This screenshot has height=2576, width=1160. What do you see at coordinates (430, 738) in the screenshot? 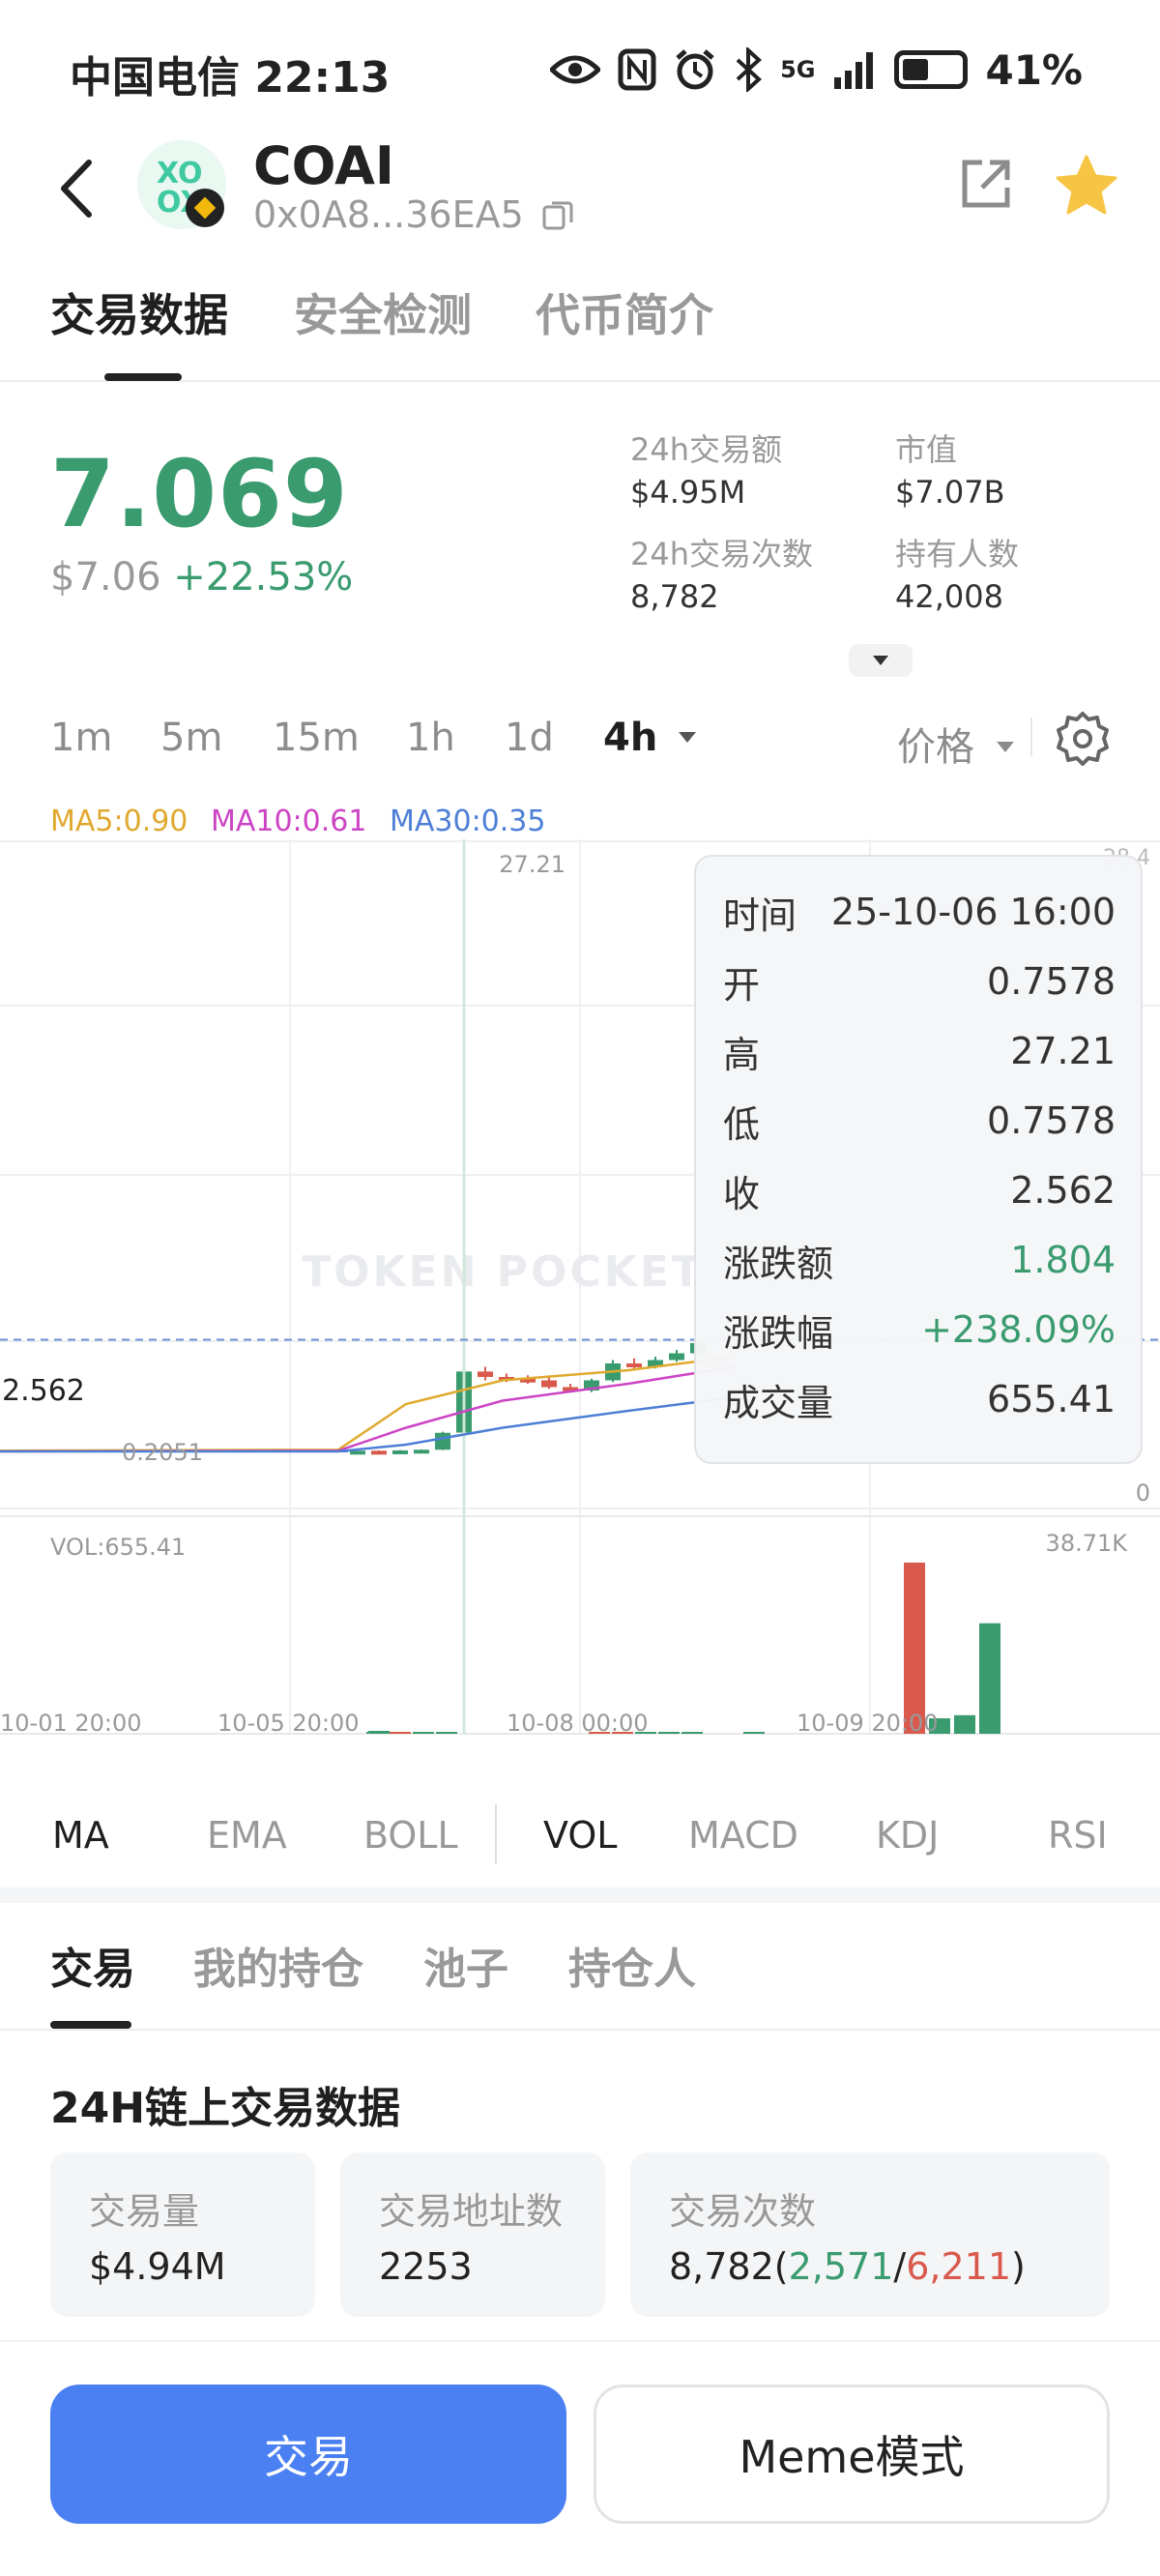
I see `interval-1h: 1h` at bounding box center [430, 738].